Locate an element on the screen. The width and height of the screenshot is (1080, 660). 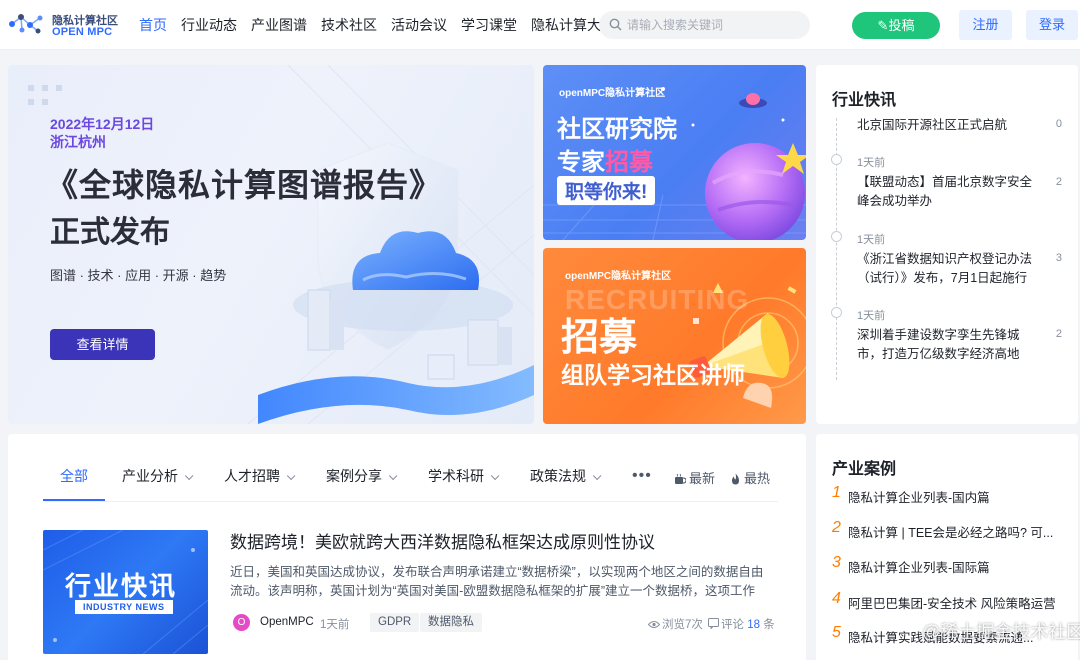
tab-label: 学术科研 is located at coordinates (456, 476).